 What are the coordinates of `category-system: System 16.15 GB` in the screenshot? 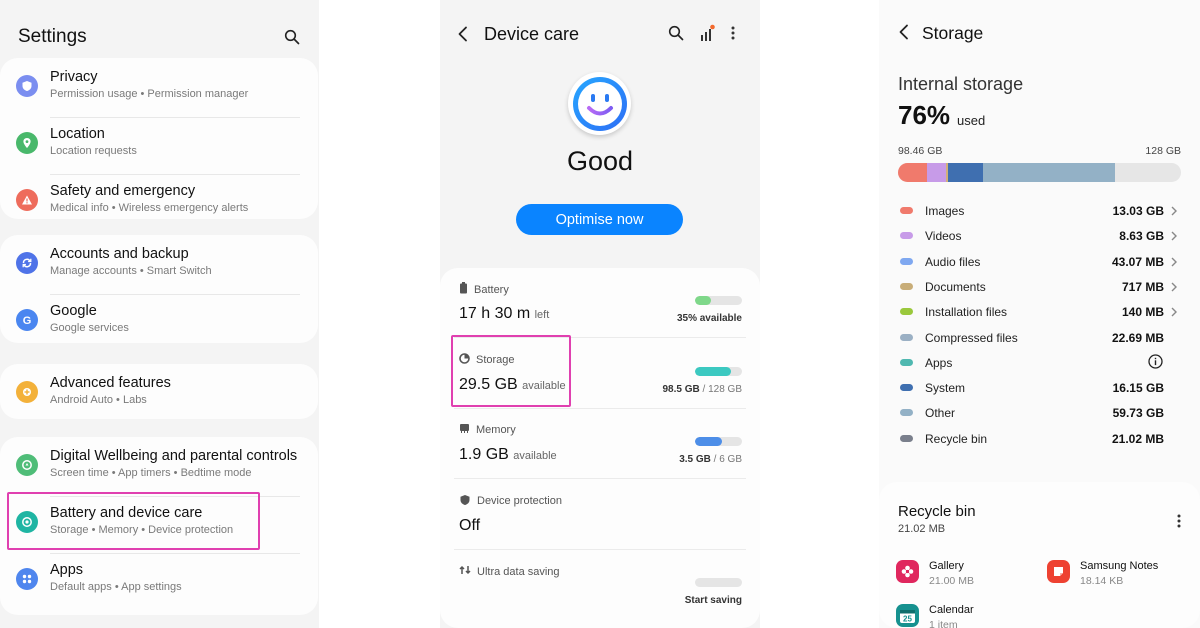 It's located at (1039, 388).